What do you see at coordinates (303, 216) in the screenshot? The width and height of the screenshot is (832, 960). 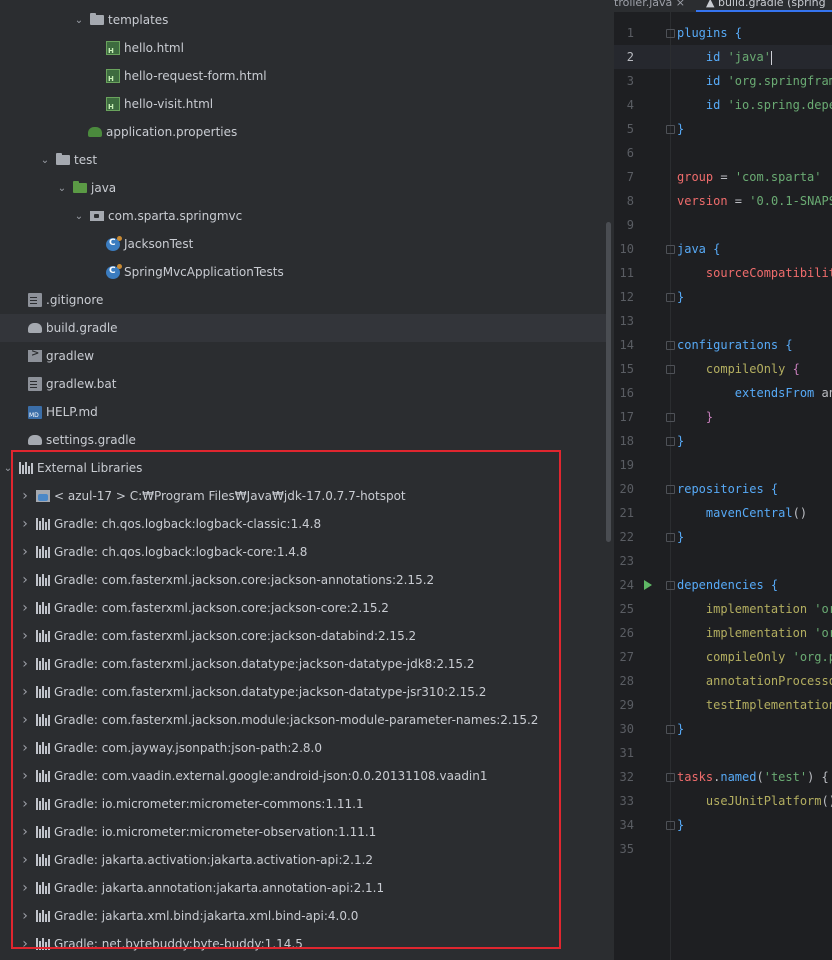 I see `tree-item: ⌄ com.sparta.springmvc` at bounding box center [303, 216].